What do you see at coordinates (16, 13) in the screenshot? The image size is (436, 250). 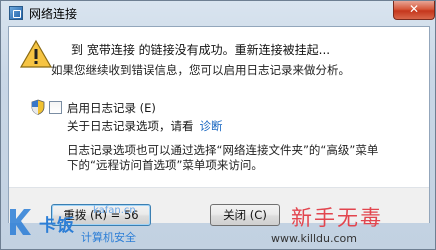 I see `network-icon` at bounding box center [16, 13].